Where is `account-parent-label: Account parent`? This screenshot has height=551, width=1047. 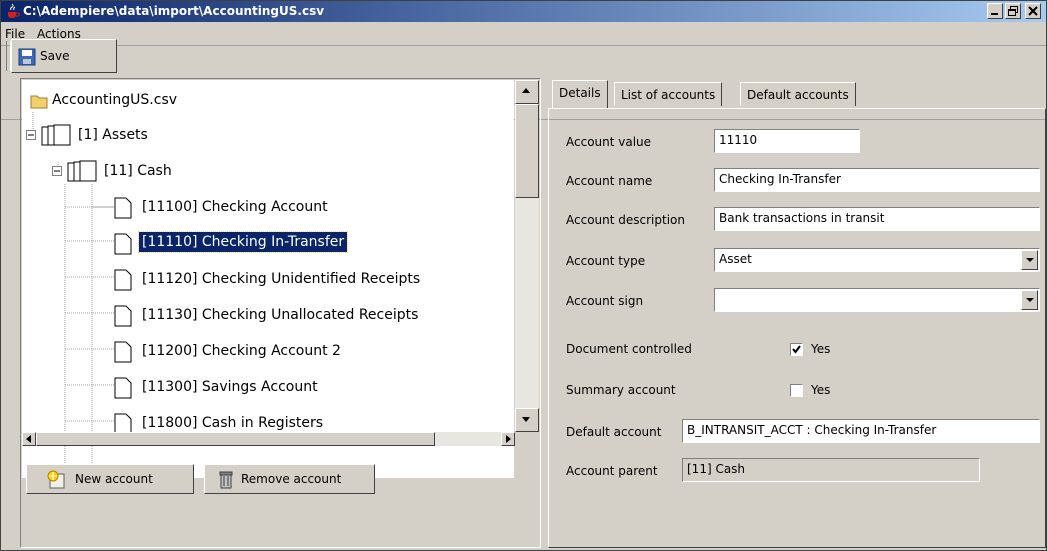
account-parent-label: Account parent is located at coordinates (612, 471).